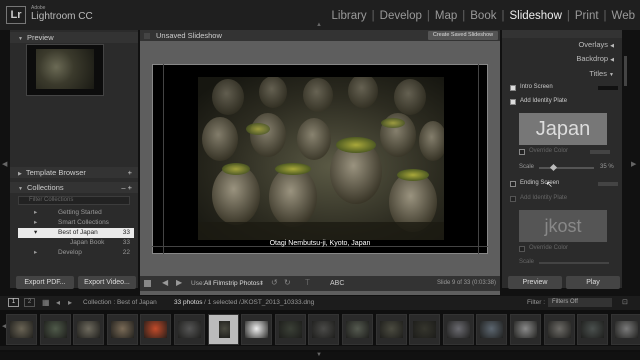 Image resolution: width=640 pixels, height=360 pixels. I want to click on text-overlay-icon: T, so click(307, 282).